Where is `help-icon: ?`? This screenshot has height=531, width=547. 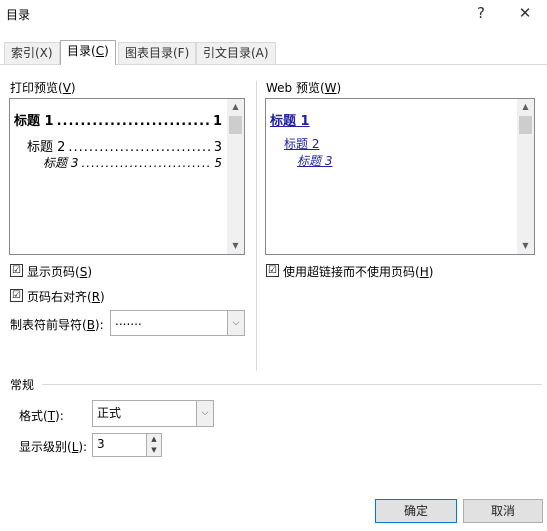
help-icon: ? is located at coordinates (481, 13).